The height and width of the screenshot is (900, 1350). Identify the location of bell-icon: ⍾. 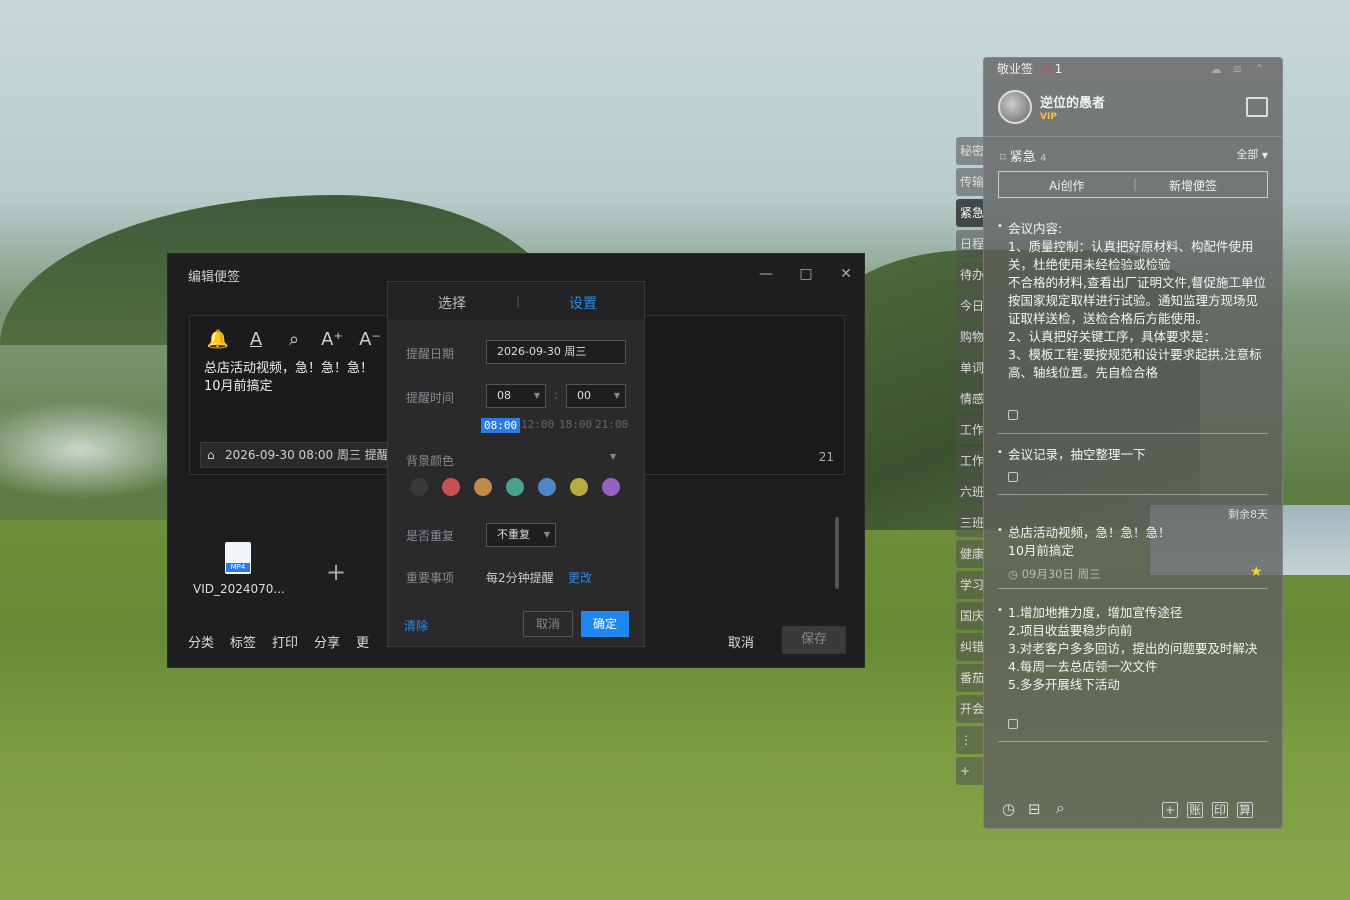
(1047, 69).